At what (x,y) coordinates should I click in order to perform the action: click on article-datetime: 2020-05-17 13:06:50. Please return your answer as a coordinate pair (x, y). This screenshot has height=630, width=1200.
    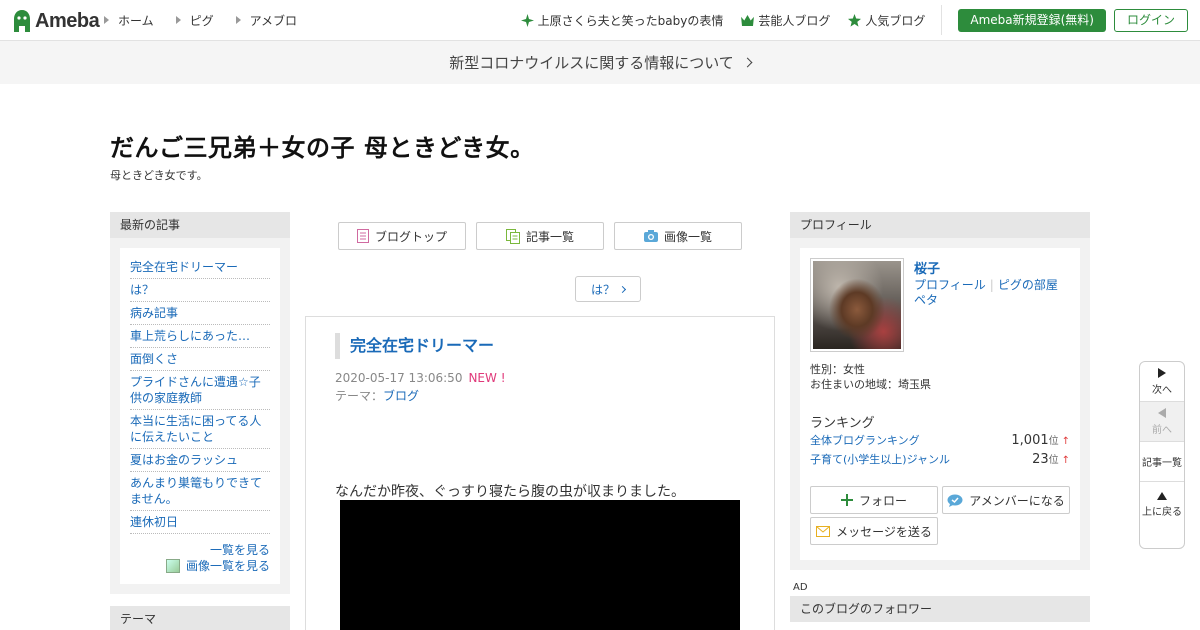
    Looking at the image, I should click on (399, 378).